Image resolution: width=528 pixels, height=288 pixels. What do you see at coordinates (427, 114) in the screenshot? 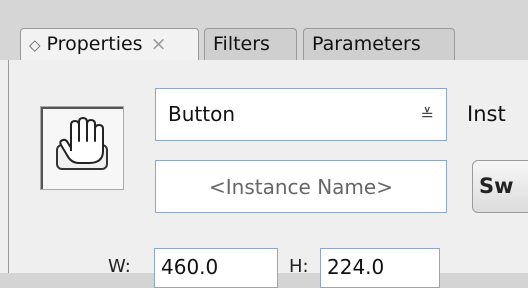
I see `chevron-down-icon: ≚` at bounding box center [427, 114].